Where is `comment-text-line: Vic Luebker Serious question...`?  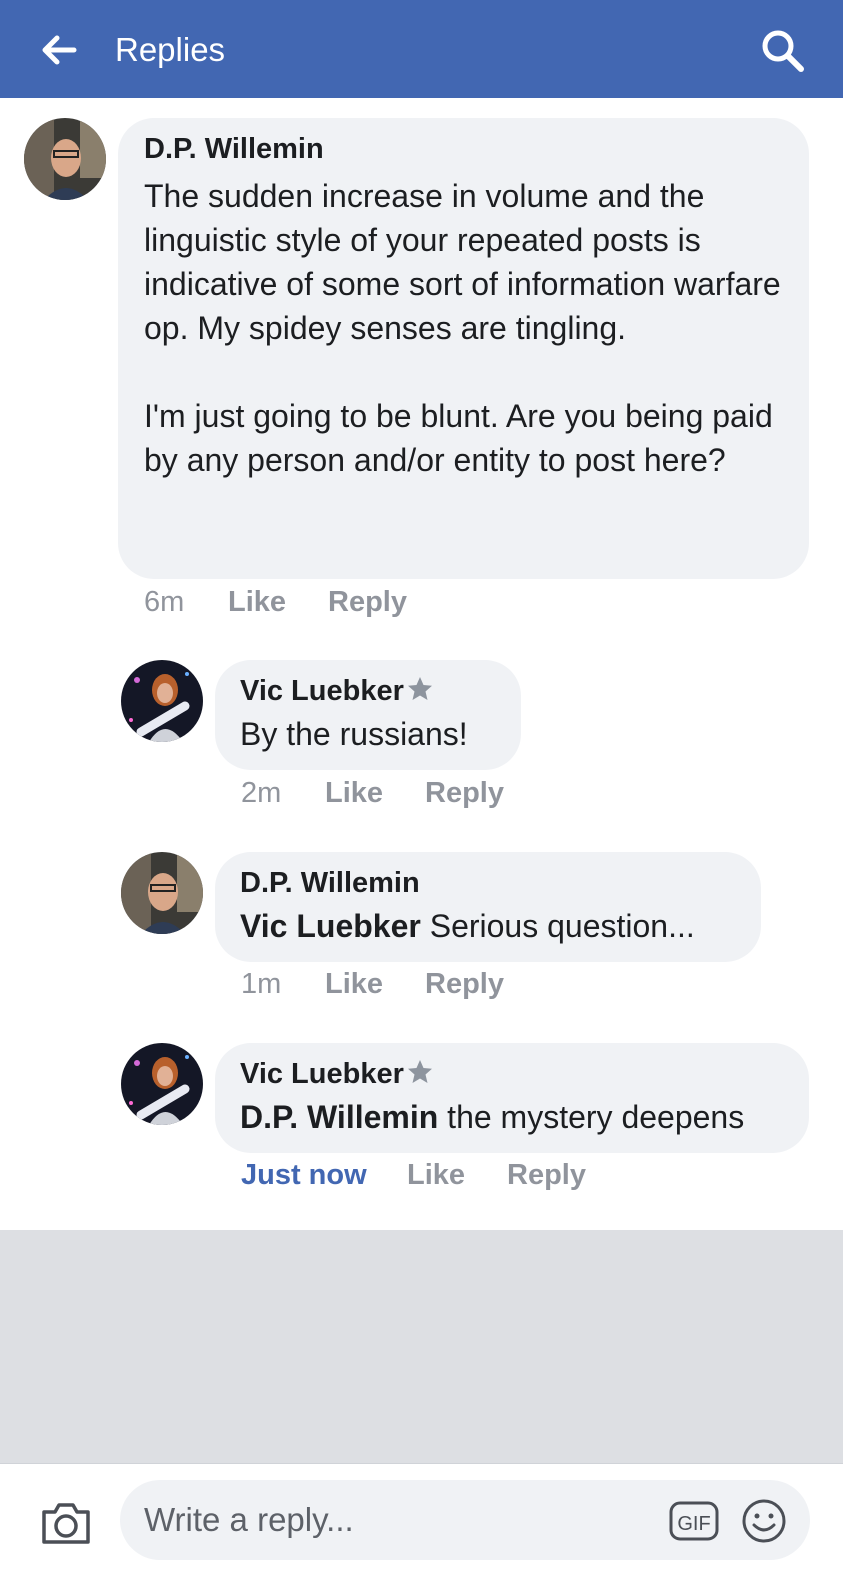 comment-text-line: Vic Luebker Serious question... is located at coordinates (488, 926).